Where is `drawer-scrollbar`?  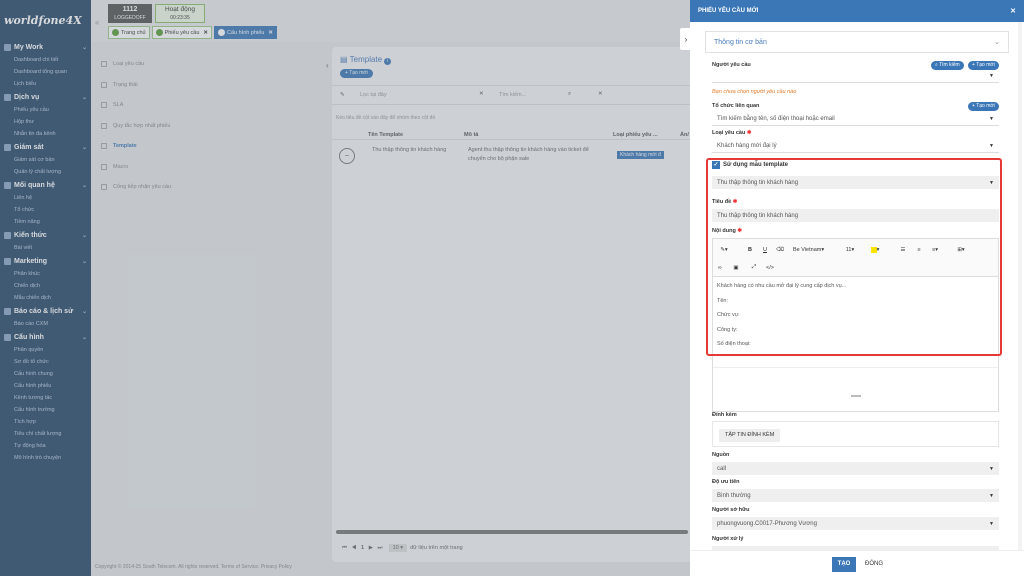
drawer-scrollbar is located at coordinates (1020, 286).